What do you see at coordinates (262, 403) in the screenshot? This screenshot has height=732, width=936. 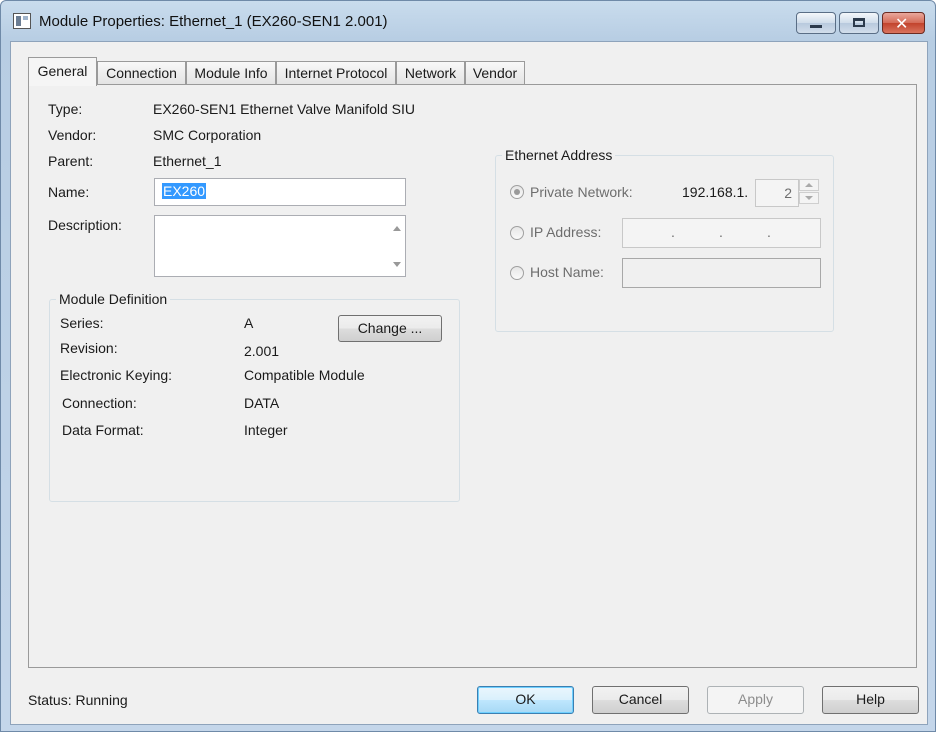 I see `connection-value: DATA` at bounding box center [262, 403].